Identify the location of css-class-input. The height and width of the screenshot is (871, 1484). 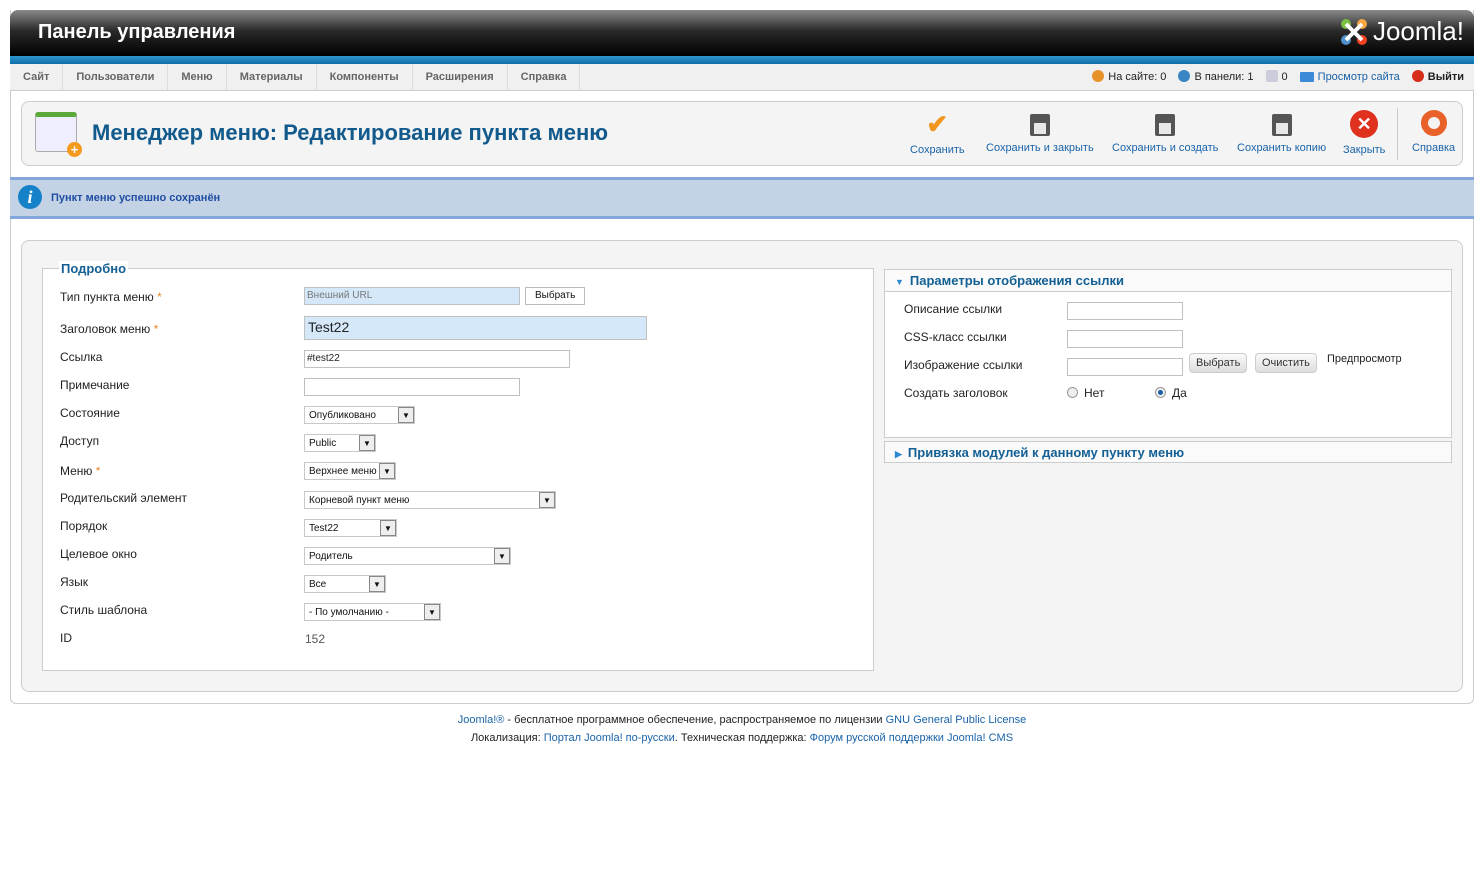
(1125, 339).